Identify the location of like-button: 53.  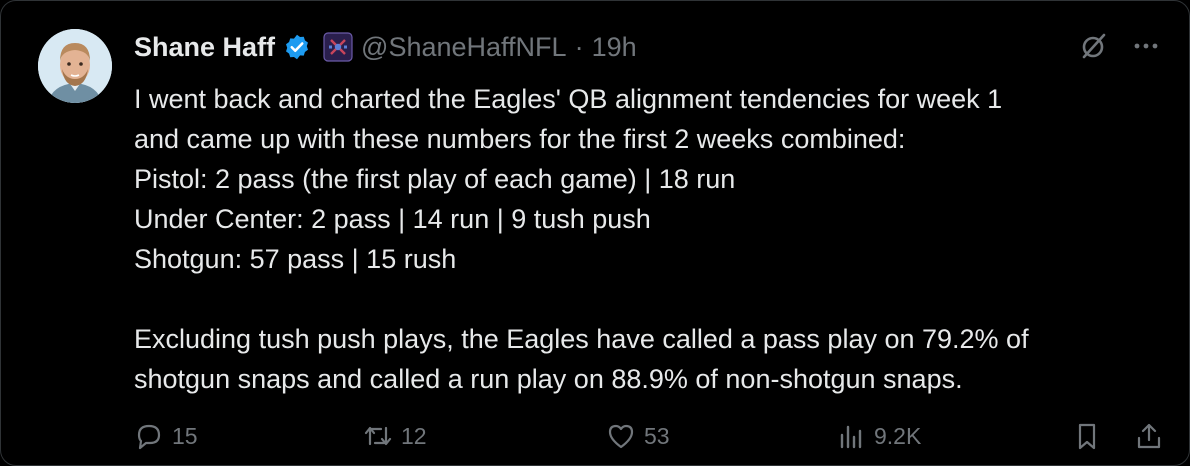
(638, 436).